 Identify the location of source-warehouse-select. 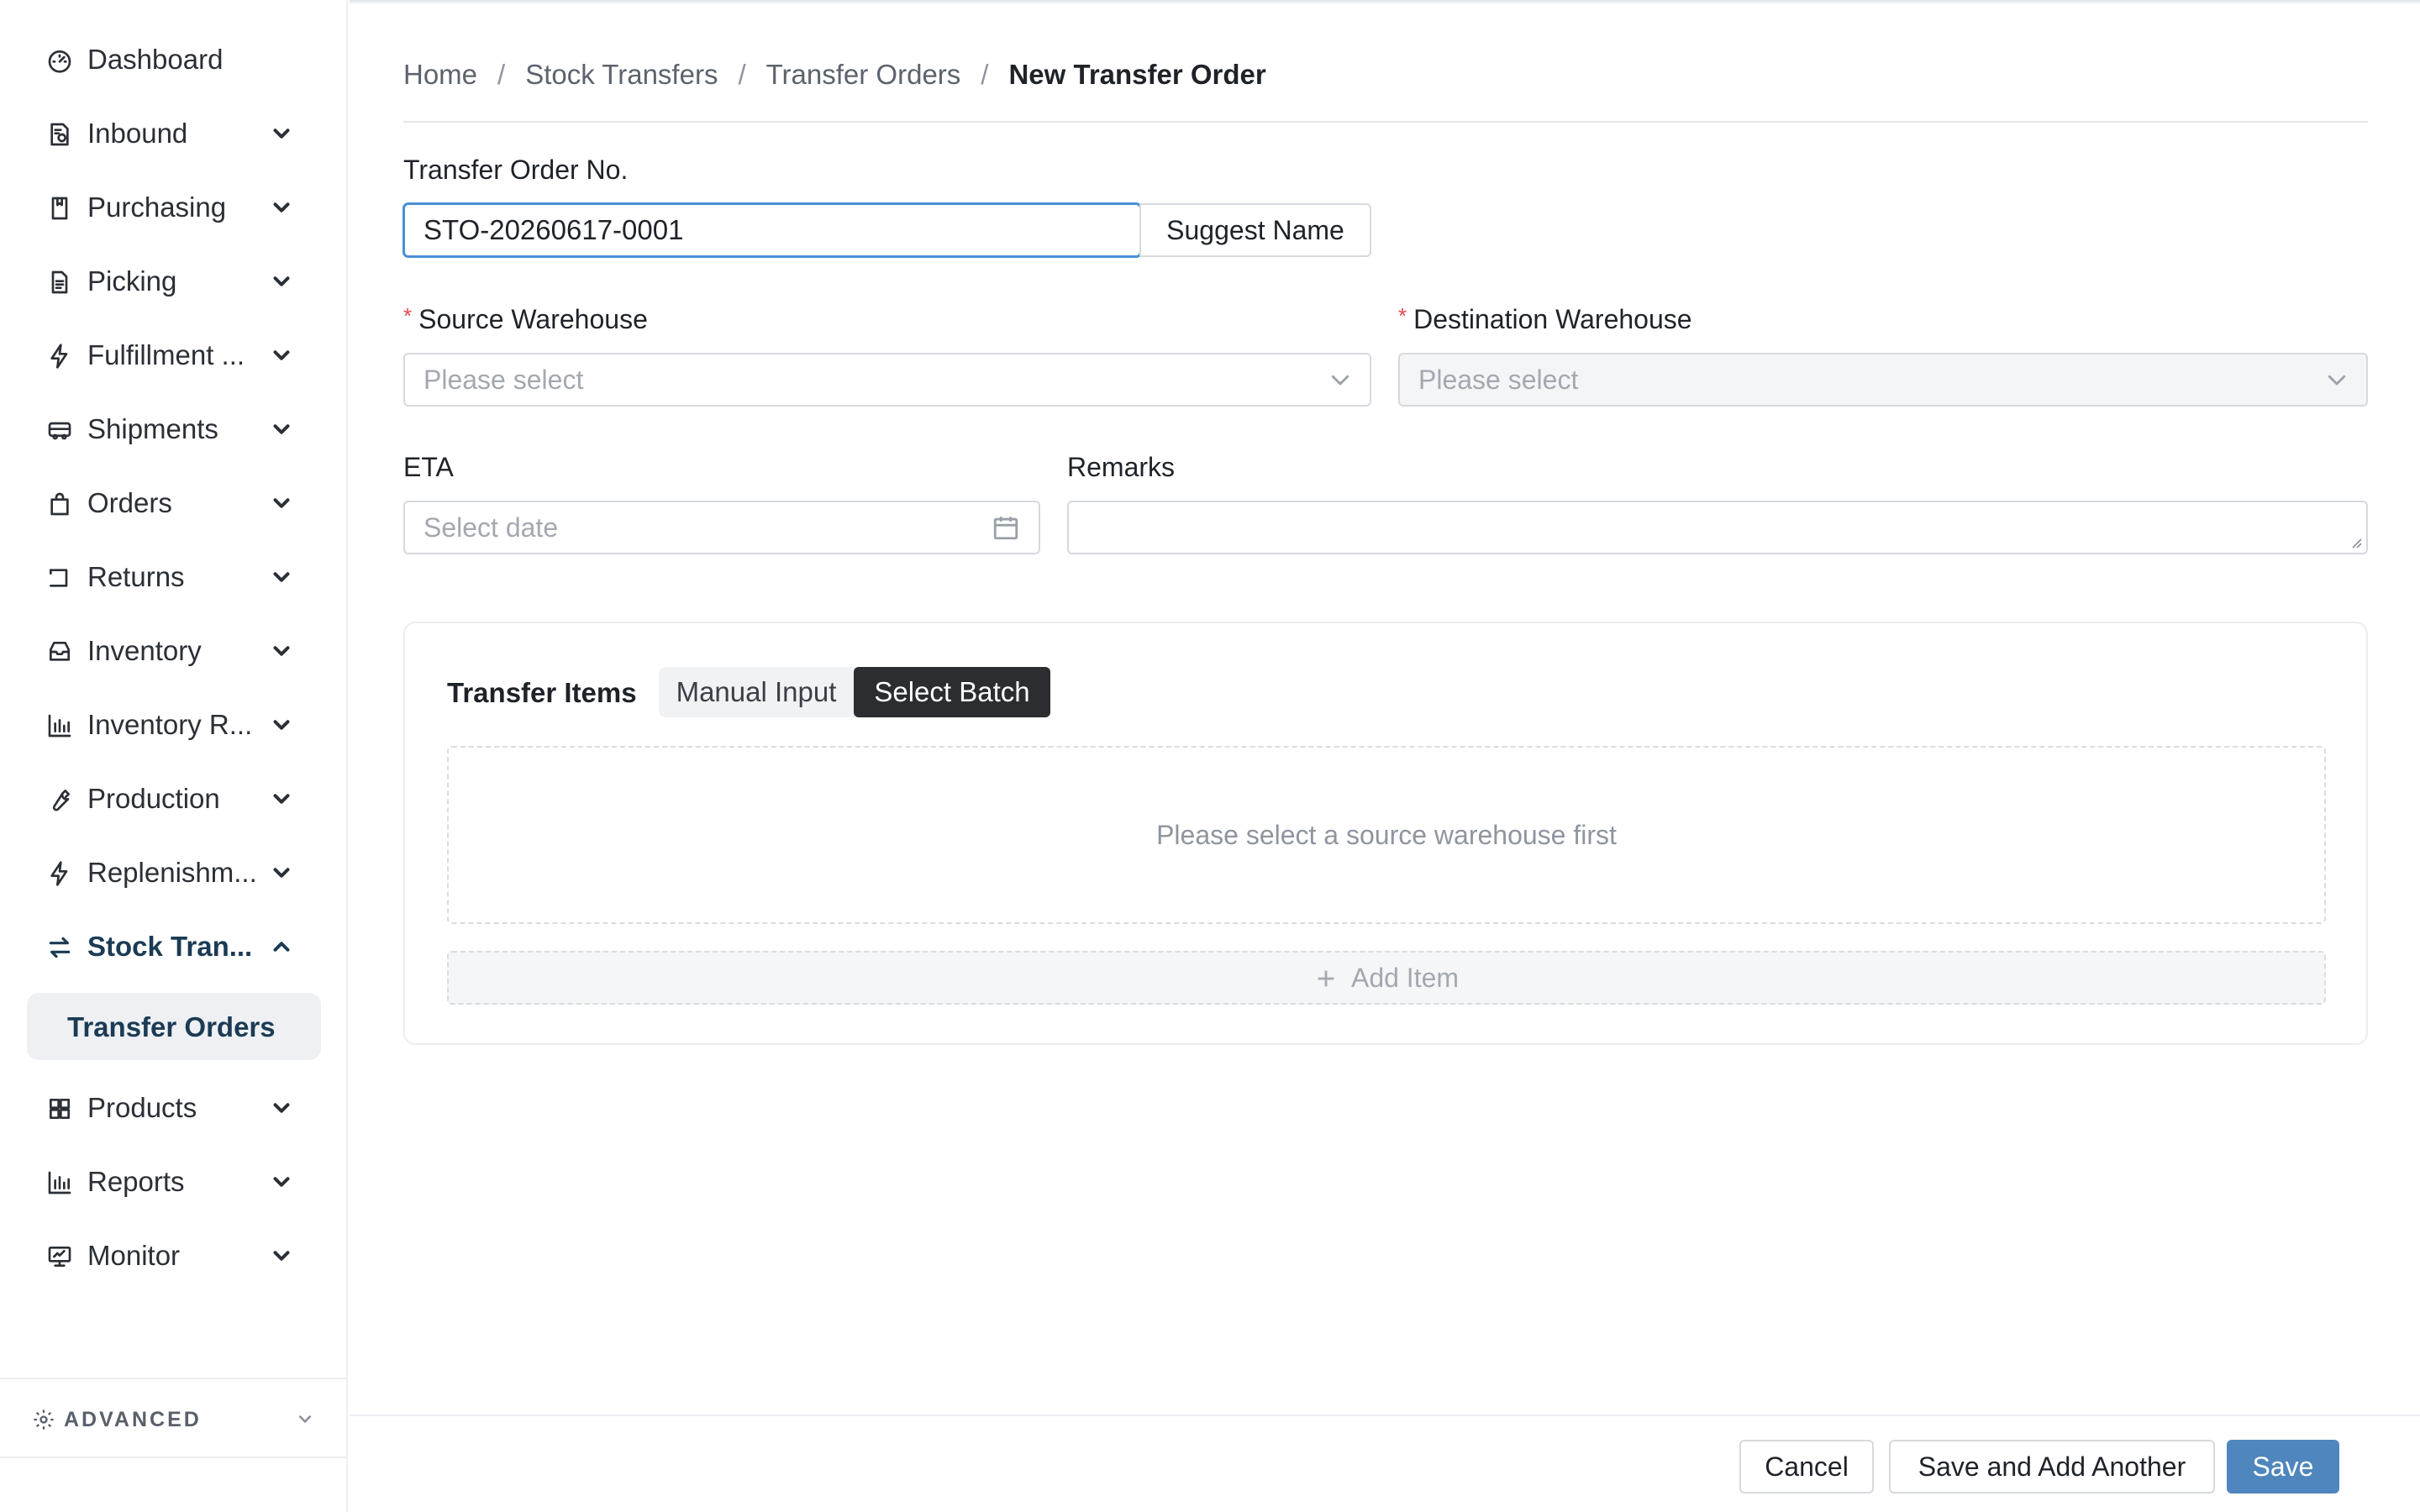
(887, 380).